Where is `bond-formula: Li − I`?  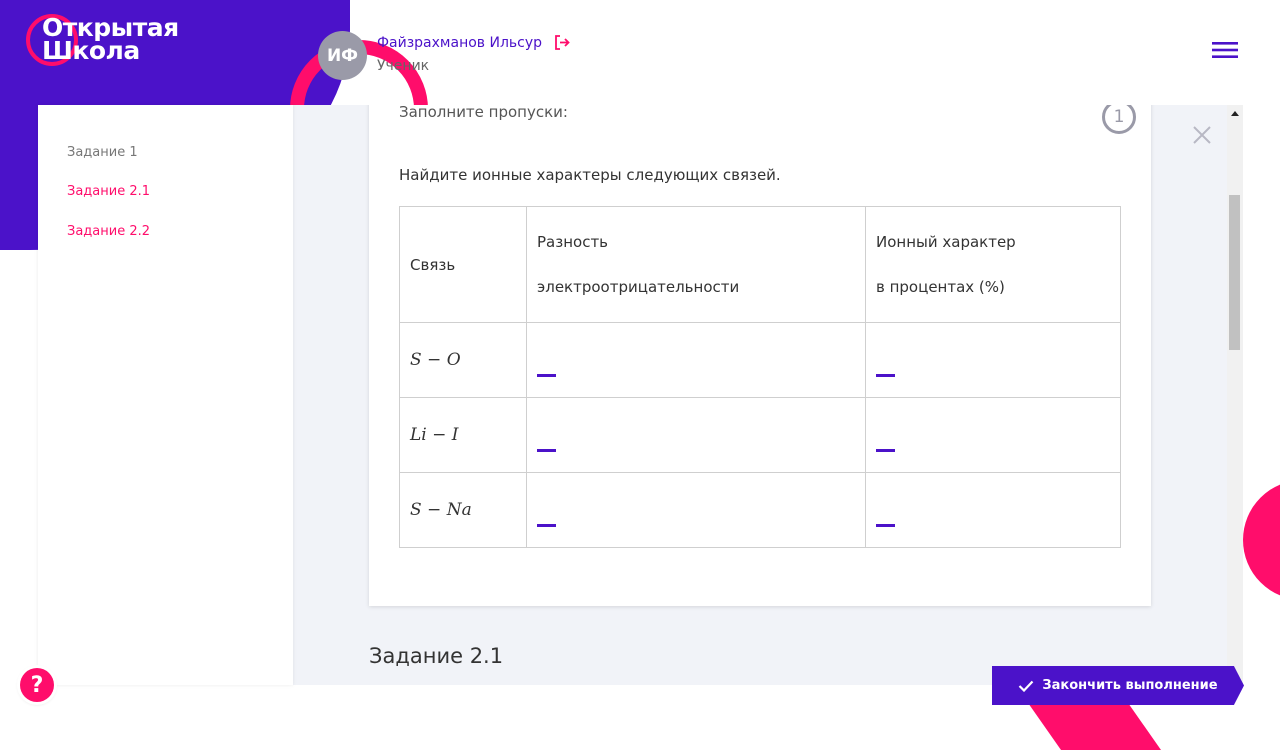 bond-formula: Li − I is located at coordinates (434, 435).